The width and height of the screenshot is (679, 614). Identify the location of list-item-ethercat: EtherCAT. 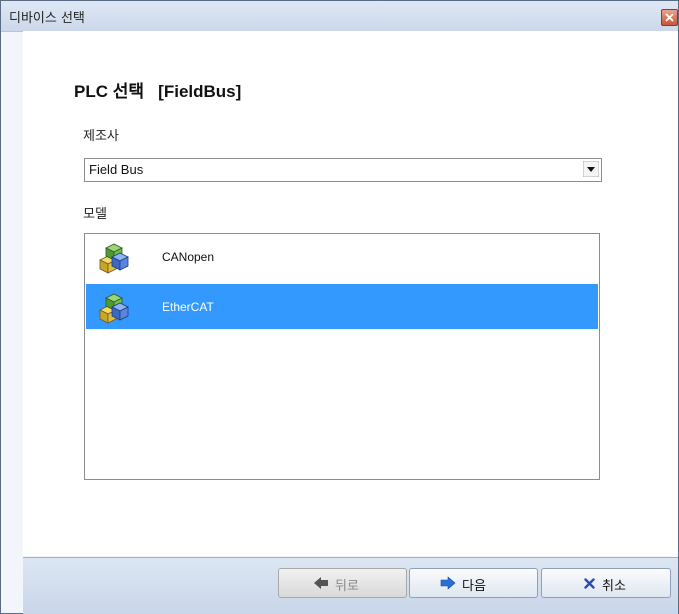
(342, 306).